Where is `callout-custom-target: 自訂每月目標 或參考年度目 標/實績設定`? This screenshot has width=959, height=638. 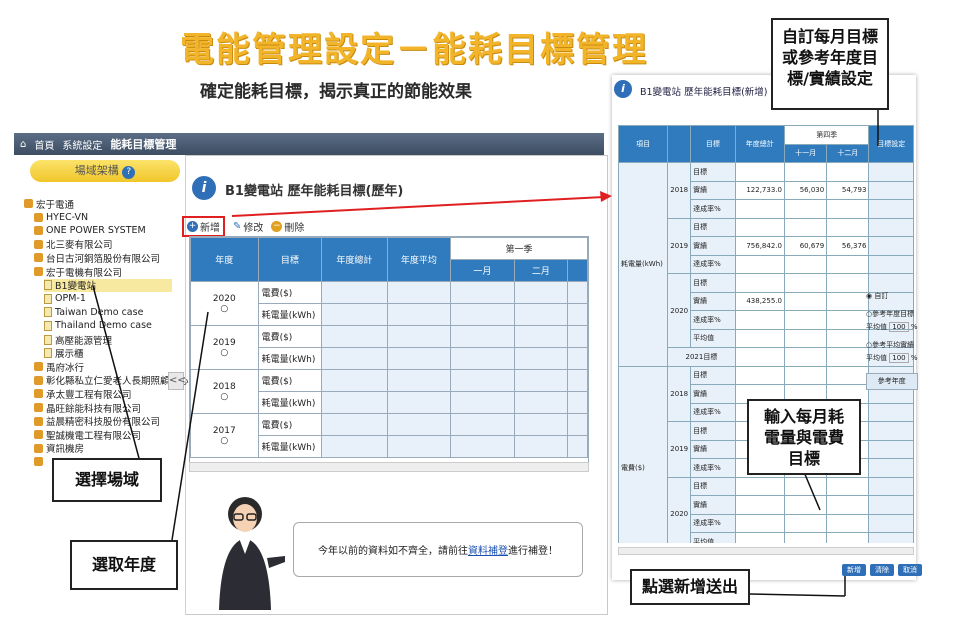 callout-custom-target: 自訂每月目標 或參考年度目 標/實績設定 is located at coordinates (830, 64).